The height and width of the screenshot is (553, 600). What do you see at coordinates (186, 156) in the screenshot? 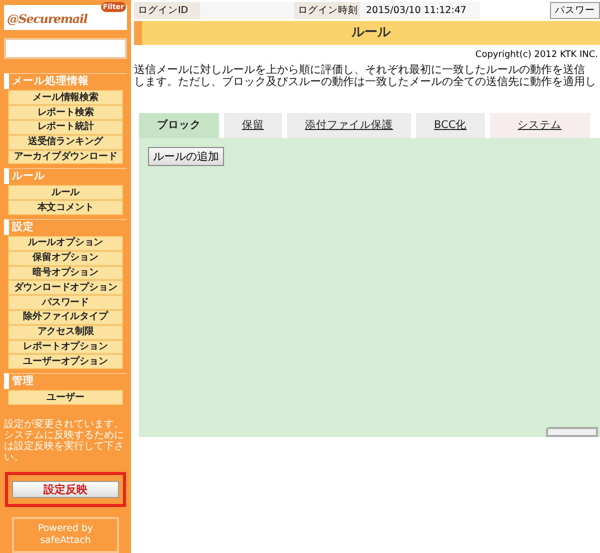
I see `add-rule-button: ルールの追加` at bounding box center [186, 156].